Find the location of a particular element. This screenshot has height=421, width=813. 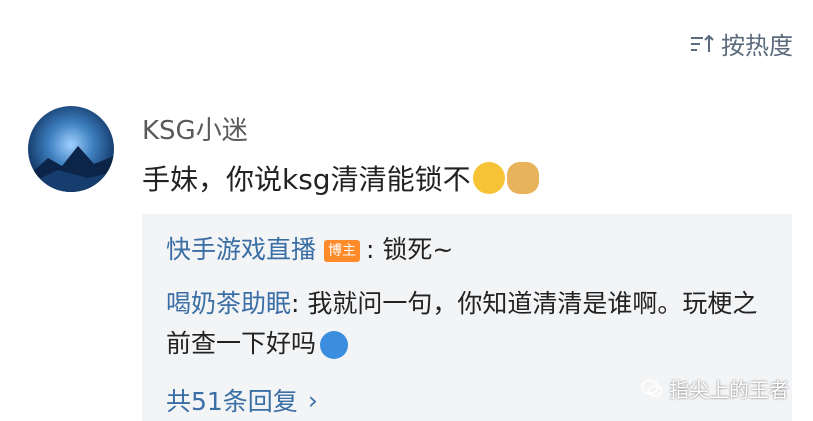

laugh-cry-emoji-icon is located at coordinates (488, 178).